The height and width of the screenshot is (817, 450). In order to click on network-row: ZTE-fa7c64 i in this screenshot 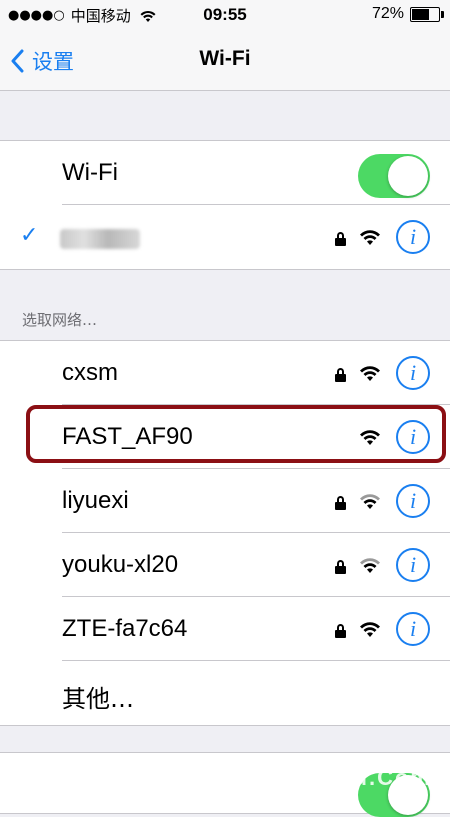, I will do `click(225, 629)`.